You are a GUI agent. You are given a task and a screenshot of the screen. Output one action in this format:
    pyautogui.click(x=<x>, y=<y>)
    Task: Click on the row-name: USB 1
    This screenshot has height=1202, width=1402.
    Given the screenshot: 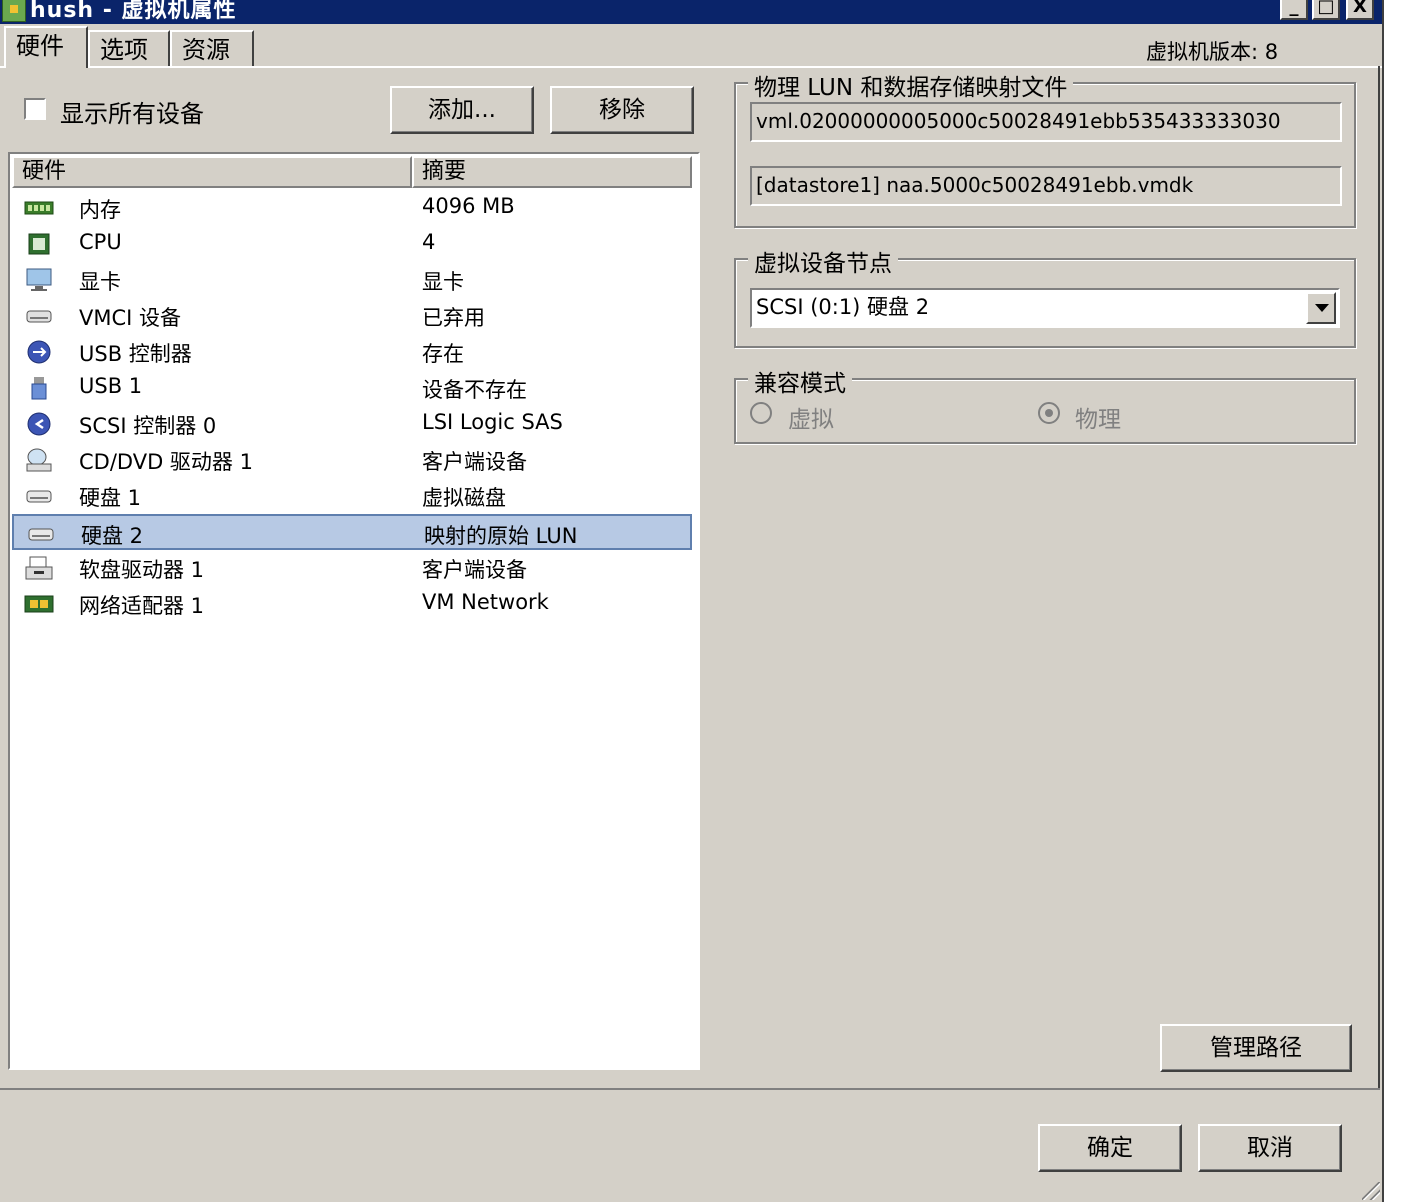 What is the action you would take?
    pyautogui.click(x=111, y=386)
    